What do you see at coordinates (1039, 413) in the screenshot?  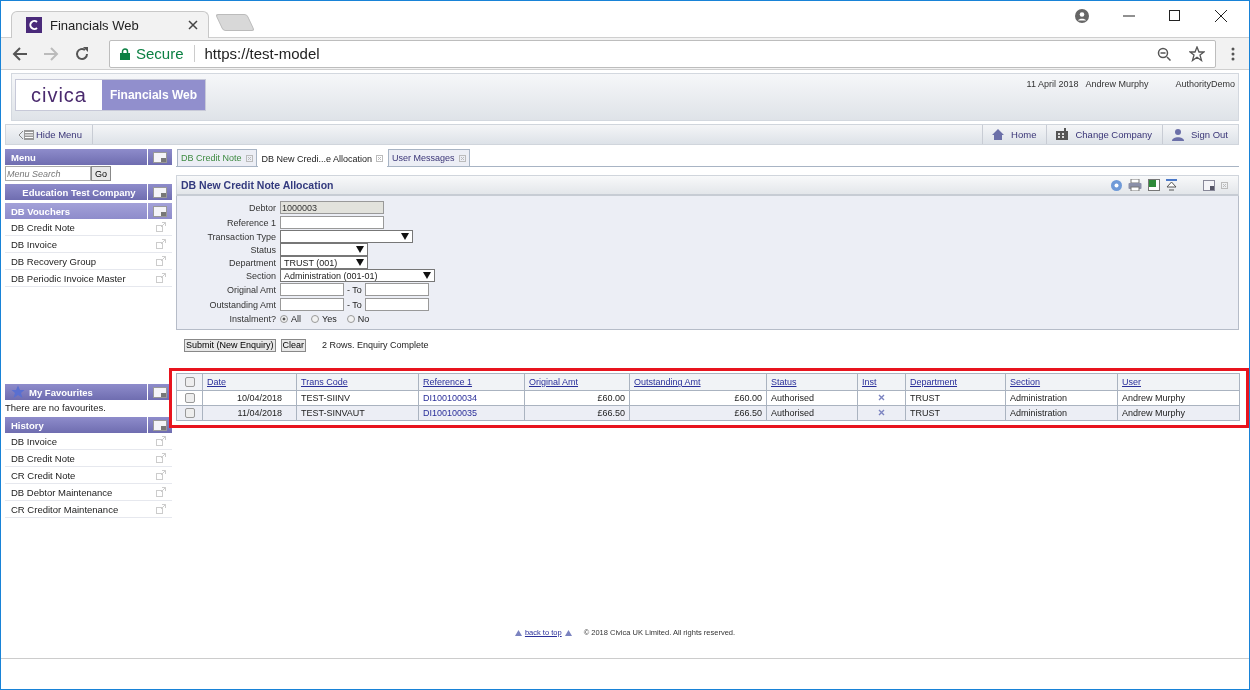 I see `table-cell: Administration` at bounding box center [1039, 413].